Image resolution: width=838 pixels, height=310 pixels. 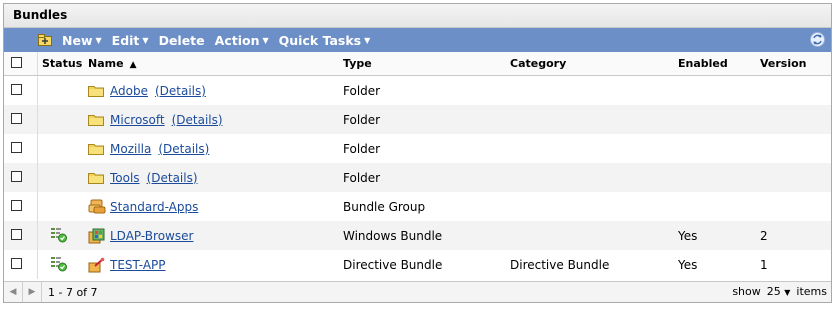 What do you see at coordinates (60, 64) in the screenshot?
I see `column-status: Status` at bounding box center [60, 64].